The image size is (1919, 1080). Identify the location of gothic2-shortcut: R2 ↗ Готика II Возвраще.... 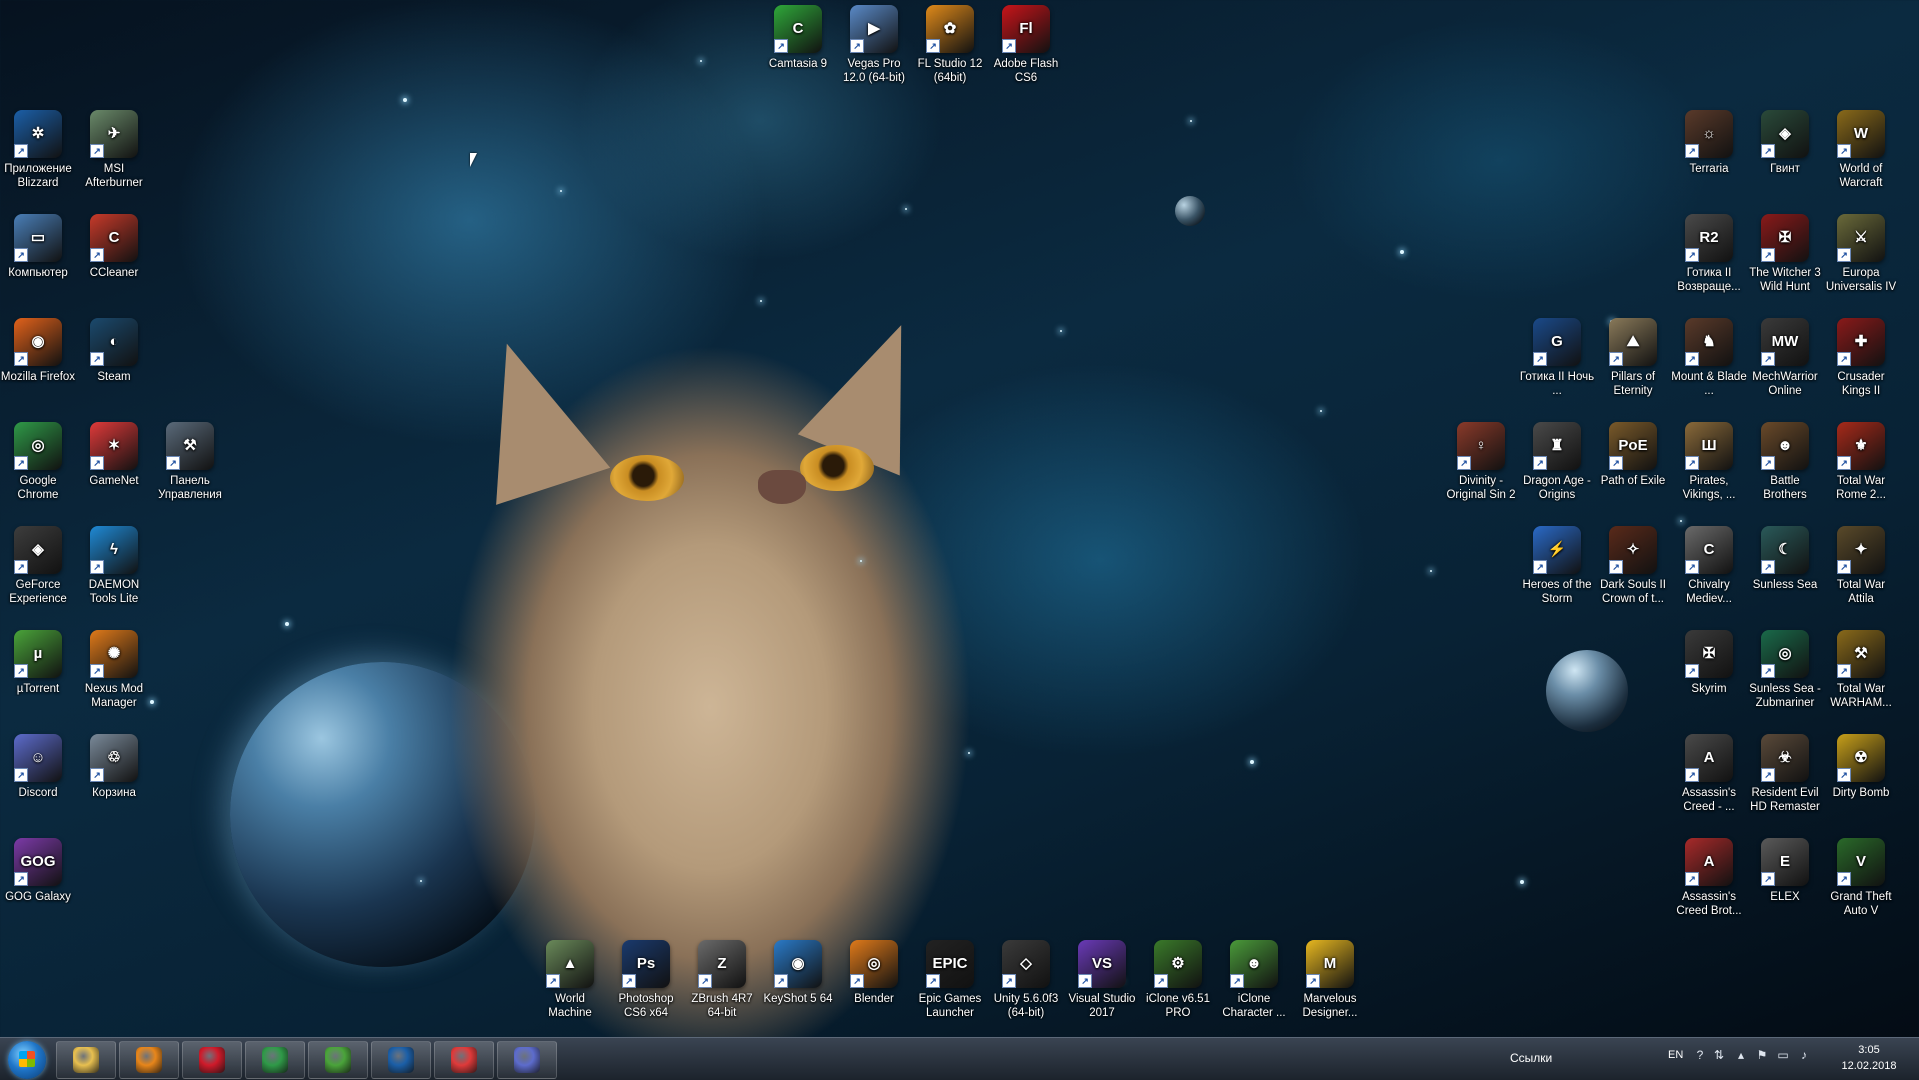
(1709, 254).